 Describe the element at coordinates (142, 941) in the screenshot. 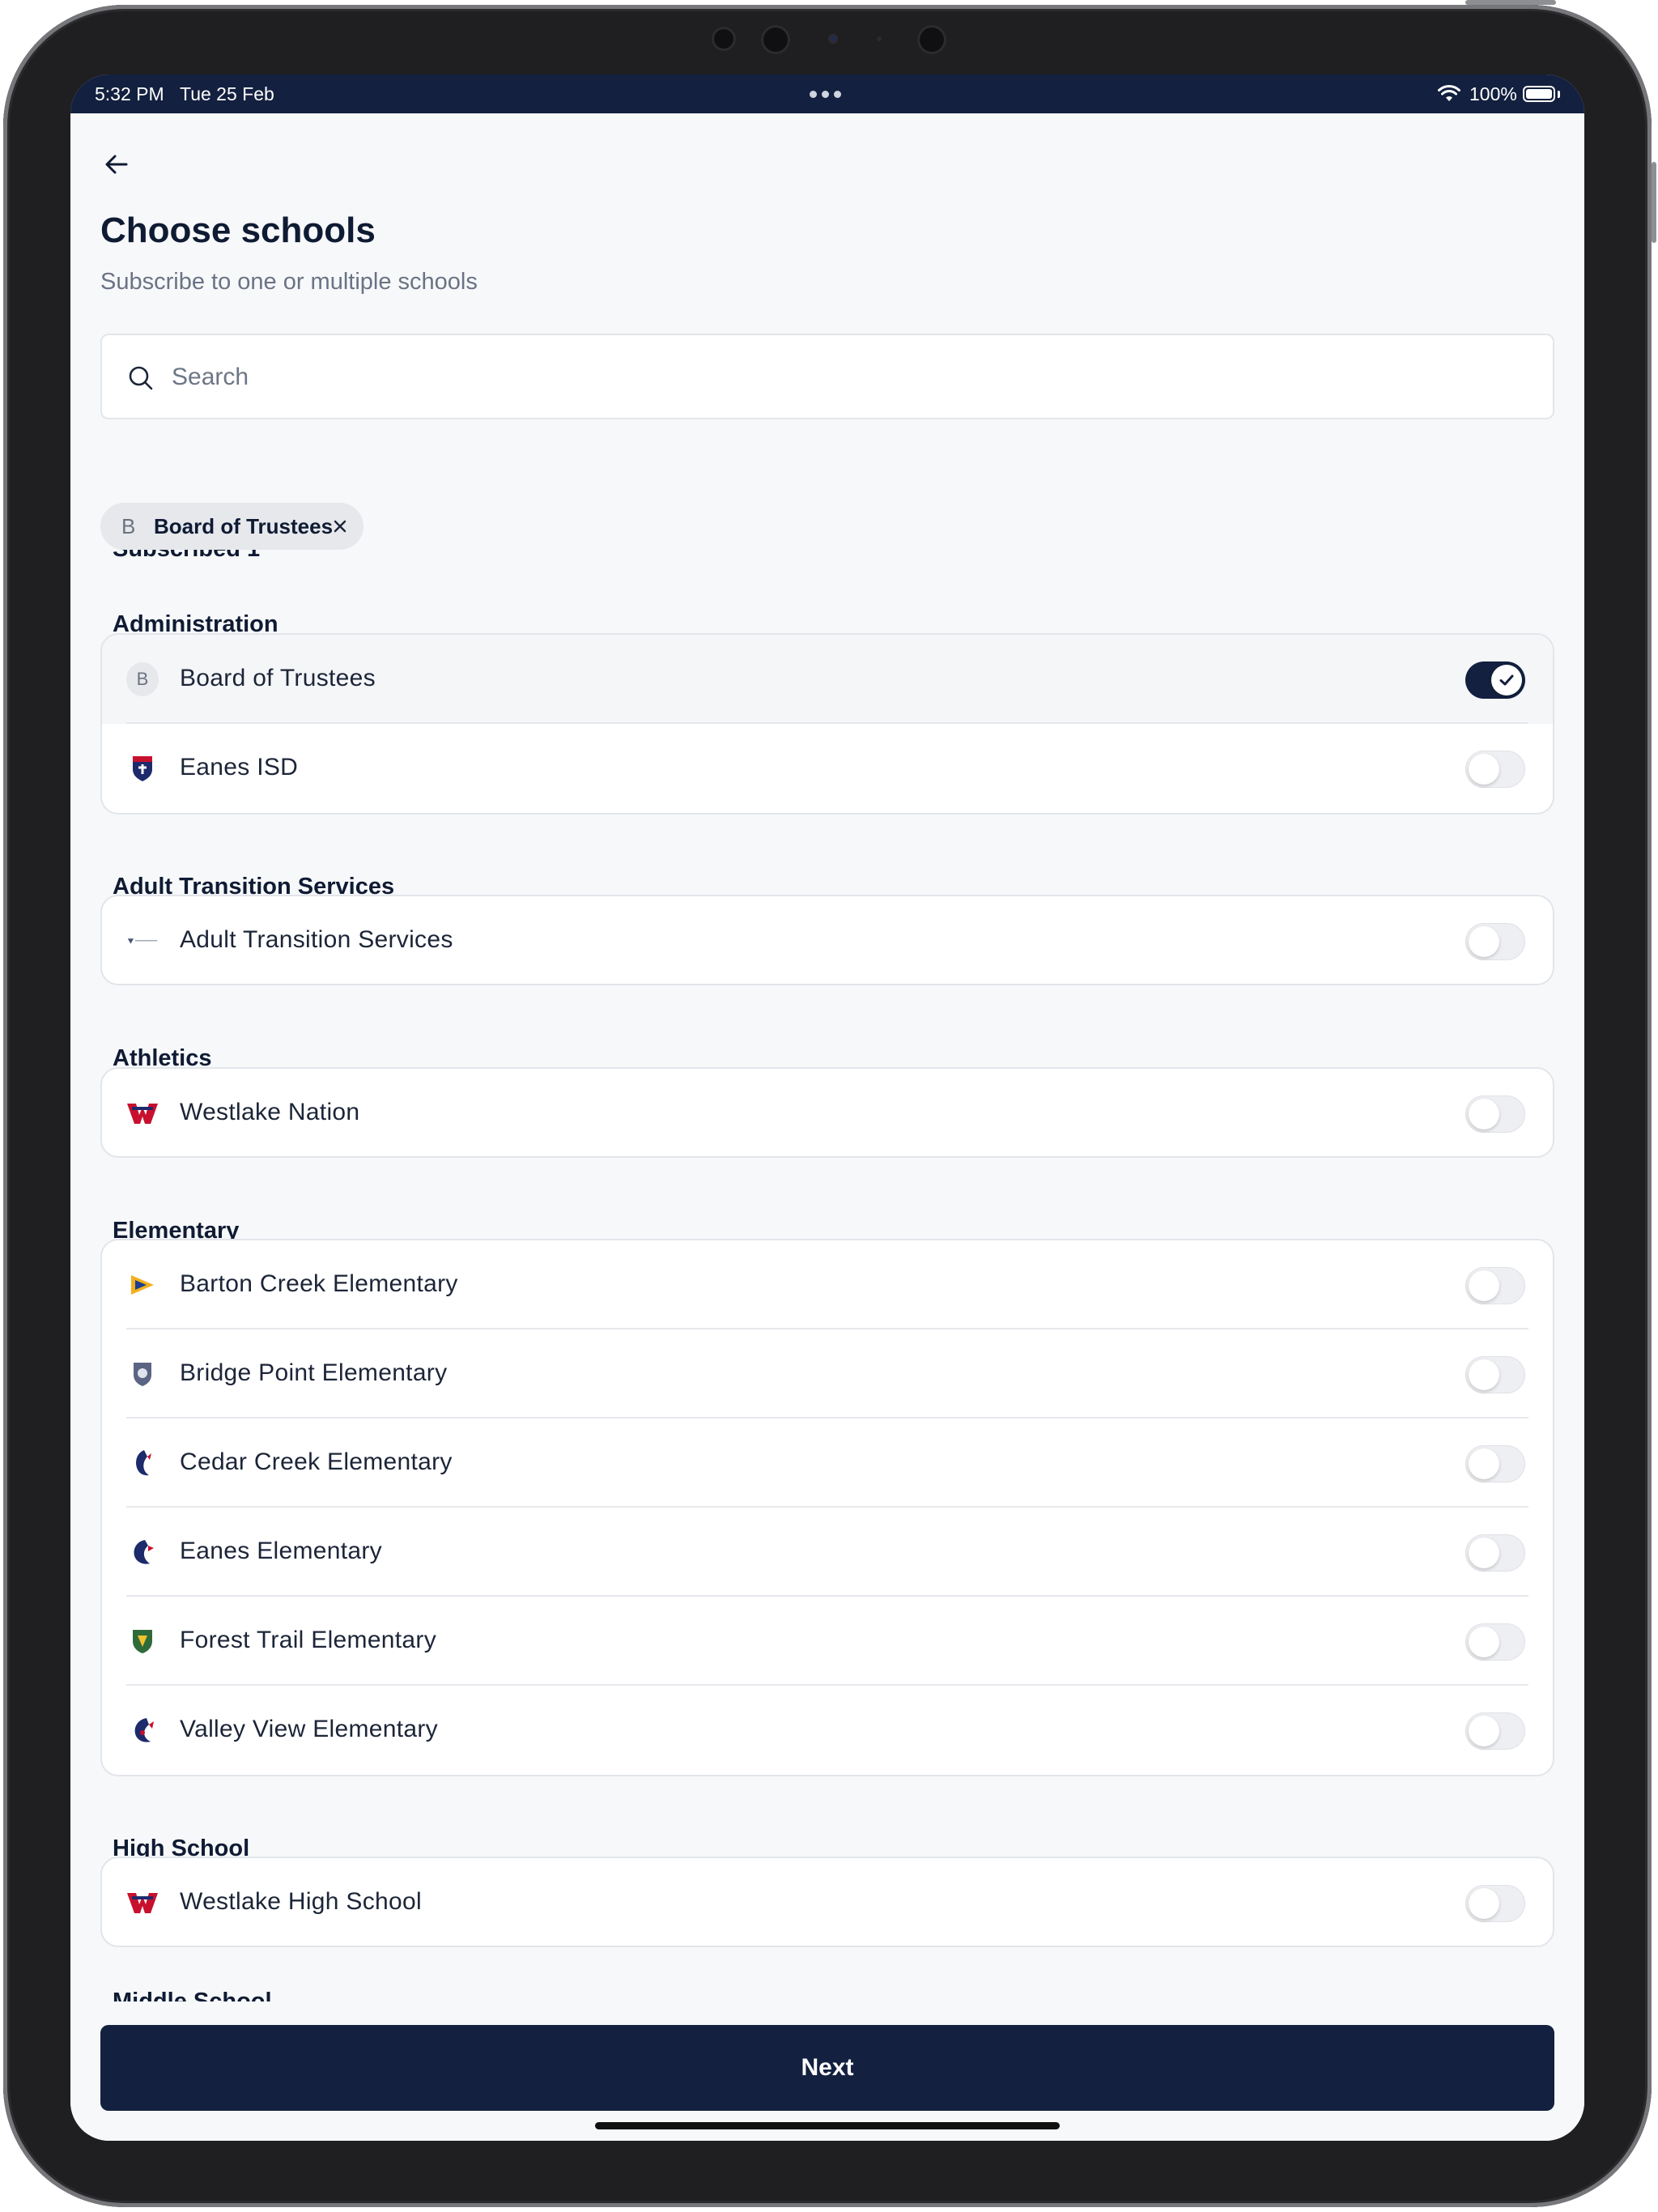

I see `ats-logo-icon` at that location.